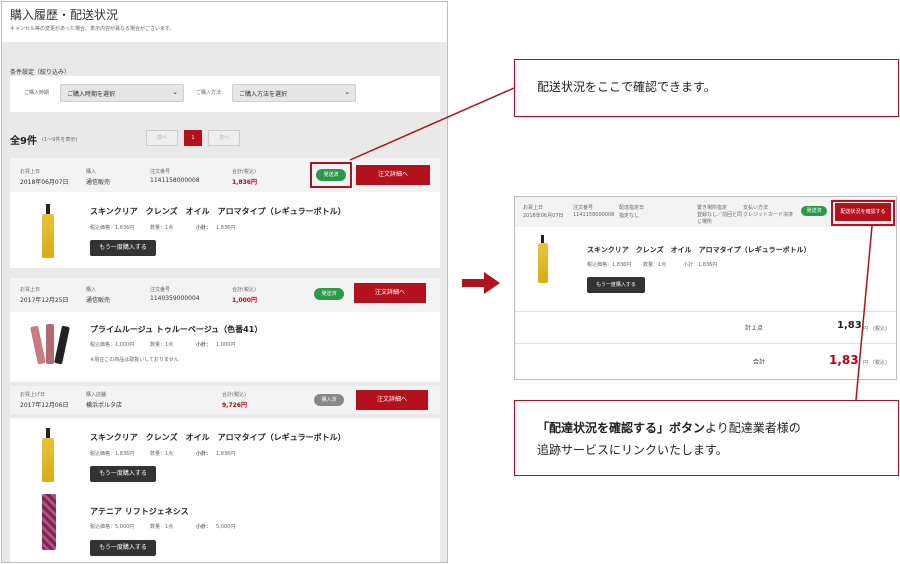  Describe the element at coordinates (632, 450) in the screenshot. I see `callout-bottom-line2: 追跡サービスにリンクいたします。` at that location.